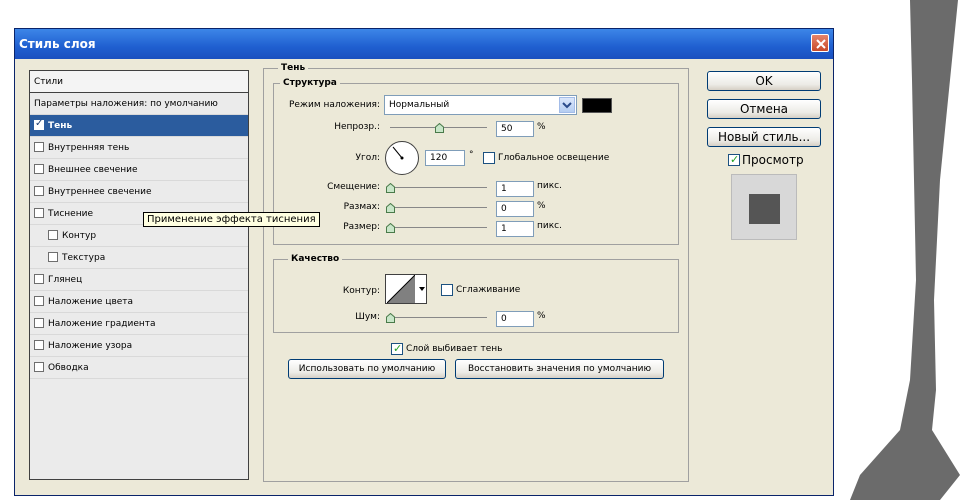 The width and height of the screenshot is (973, 500). What do you see at coordinates (57, 44) in the screenshot?
I see `dialog-title: Стиль слоя` at bounding box center [57, 44].